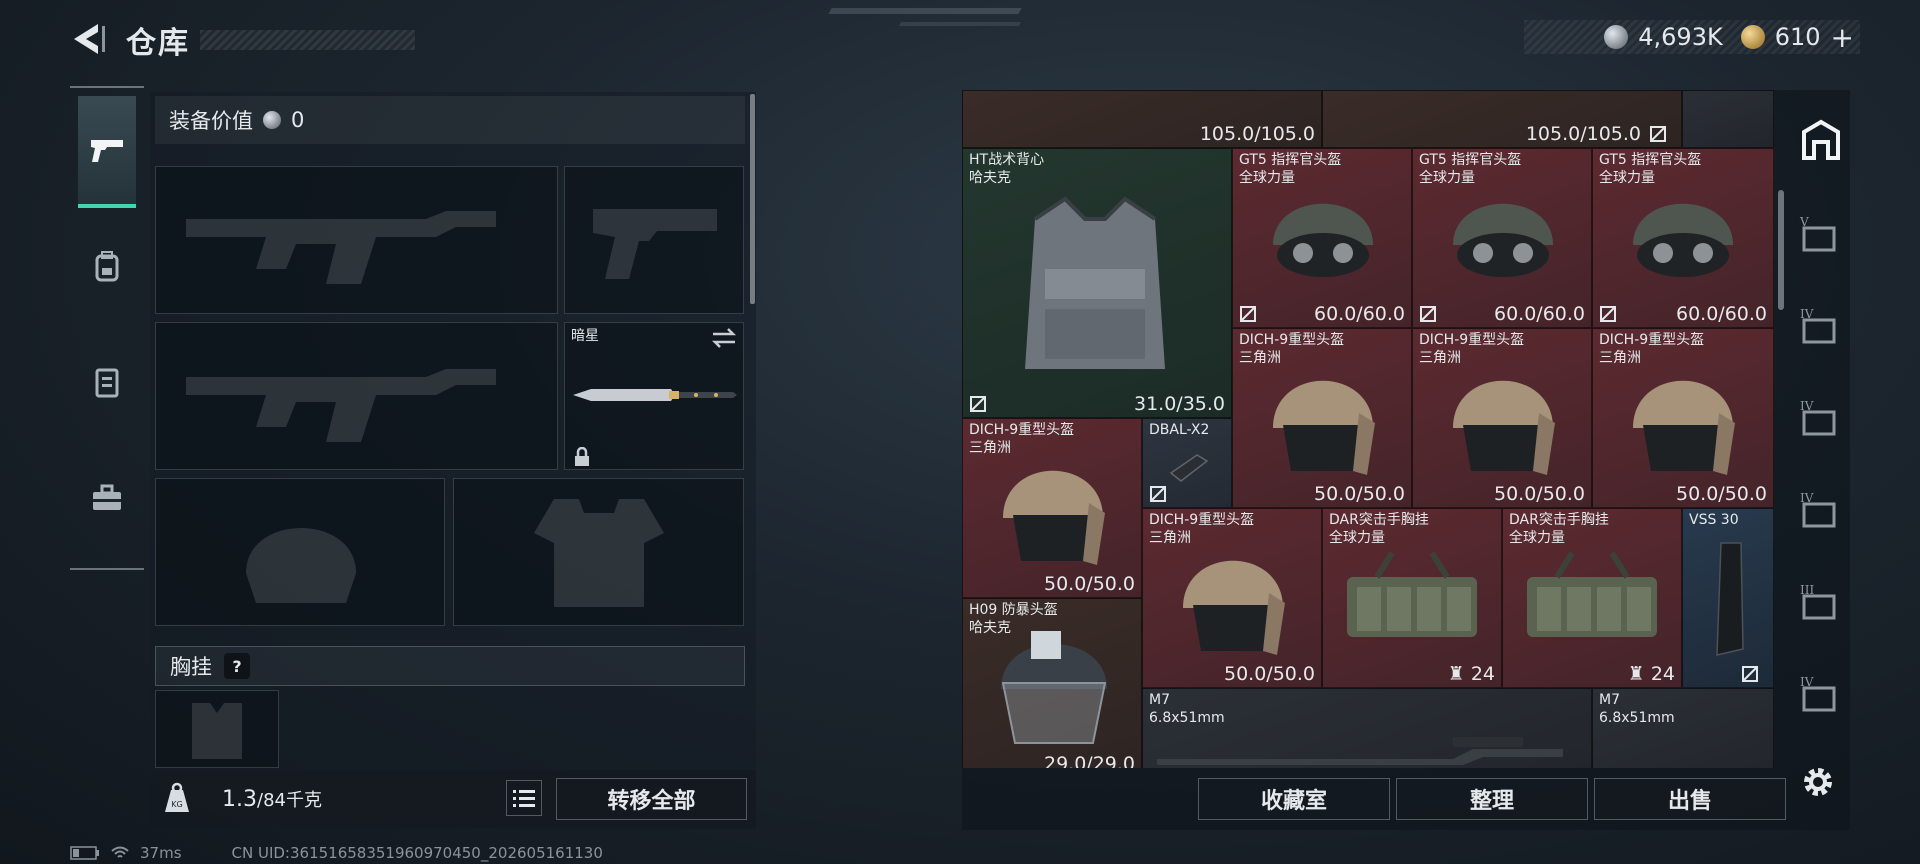 The height and width of the screenshot is (864, 1920). Describe the element at coordinates (1616, 37) in the screenshot. I see `silver-coin-icon` at that location.